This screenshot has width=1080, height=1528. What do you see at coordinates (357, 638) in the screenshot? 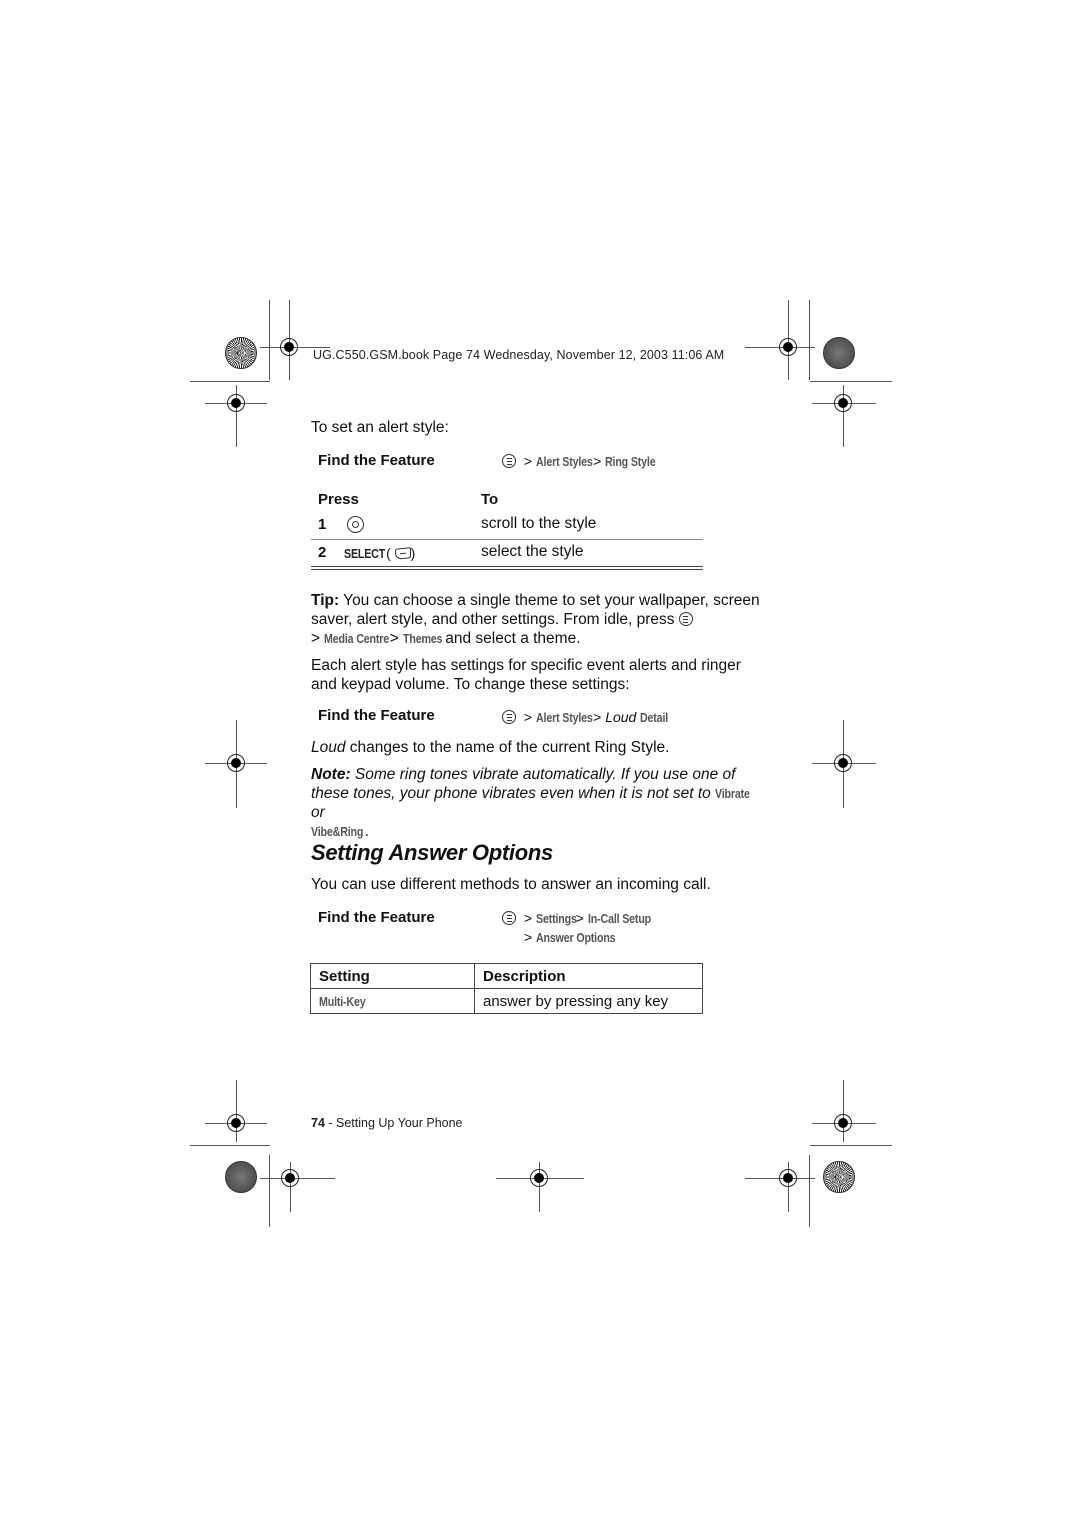
I see `menu-term: Media Centre` at bounding box center [357, 638].